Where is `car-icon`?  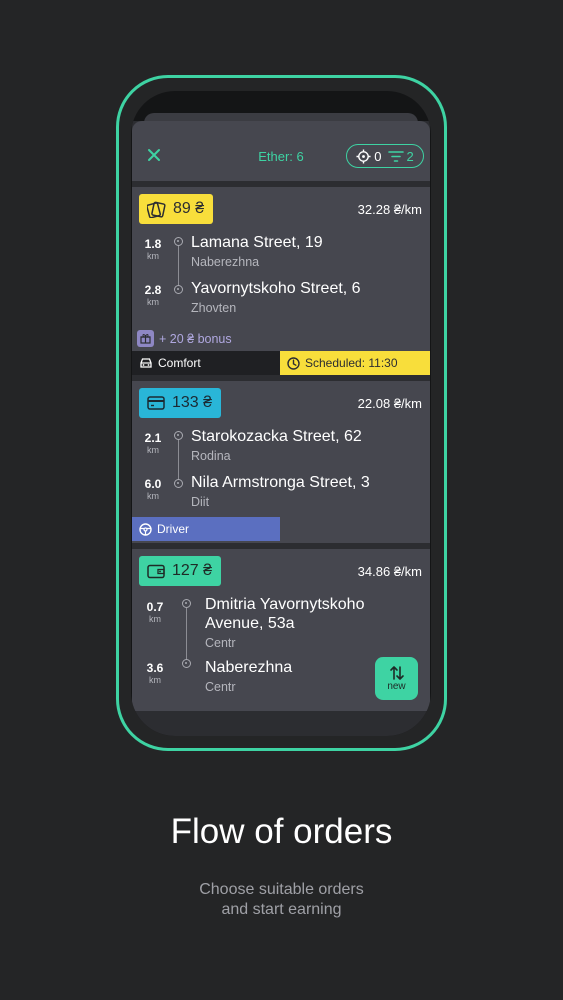
car-icon is located at coordinates (146, 363).